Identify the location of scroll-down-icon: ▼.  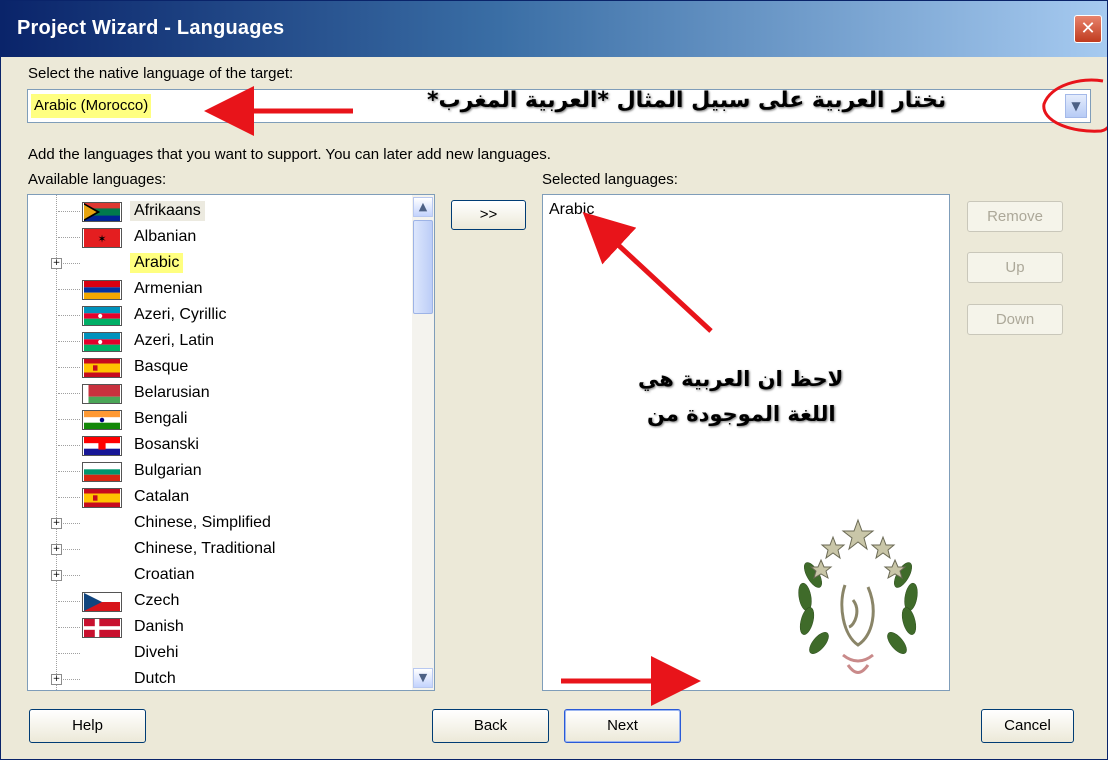
(423, 678).